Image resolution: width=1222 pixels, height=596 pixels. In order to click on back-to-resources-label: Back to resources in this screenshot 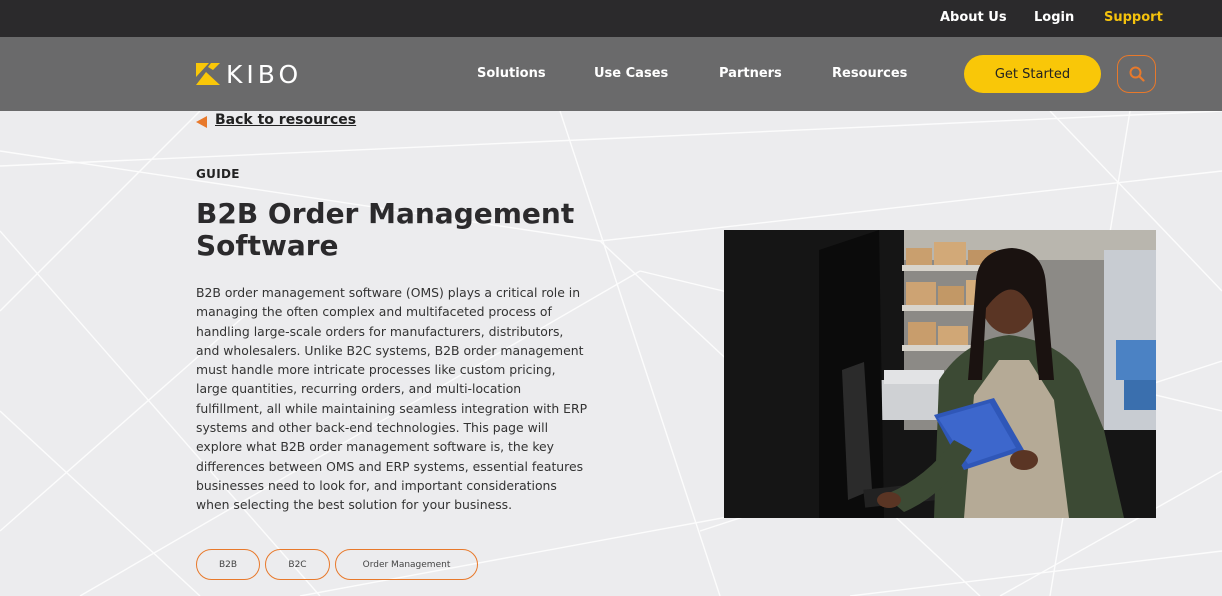, I will do `click(286, 120)`.